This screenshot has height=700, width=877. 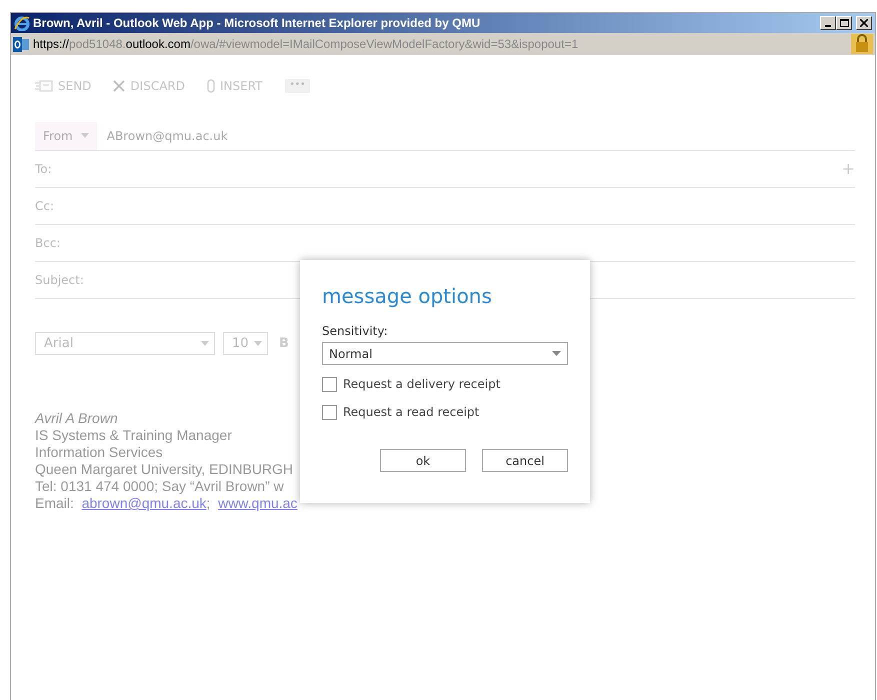 I want to click on link: www.qmu.ac, so click(x=258, y=503).